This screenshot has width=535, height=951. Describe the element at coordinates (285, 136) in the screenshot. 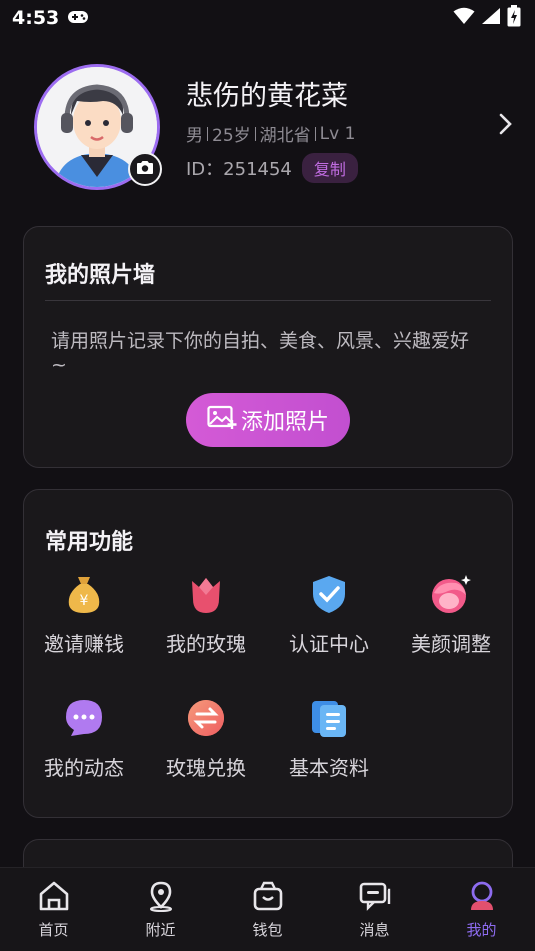

I see `location-text: 湖北省` at that location.